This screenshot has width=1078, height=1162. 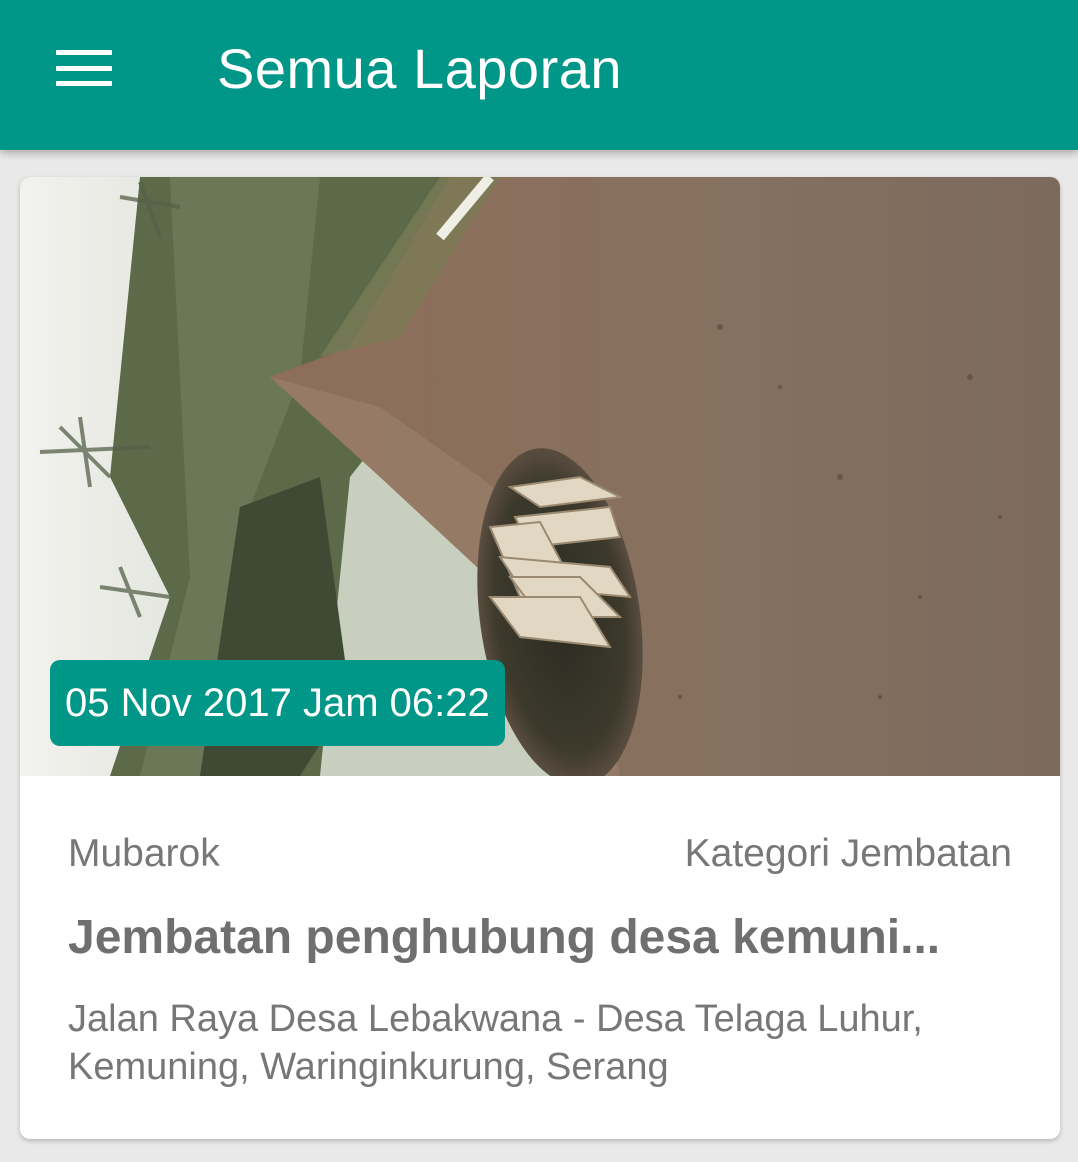 What do you see at coordinates (848, 853) in the screenshot?
I see `report-category: Kategori Jembatan` at bounding box center [848, 853].